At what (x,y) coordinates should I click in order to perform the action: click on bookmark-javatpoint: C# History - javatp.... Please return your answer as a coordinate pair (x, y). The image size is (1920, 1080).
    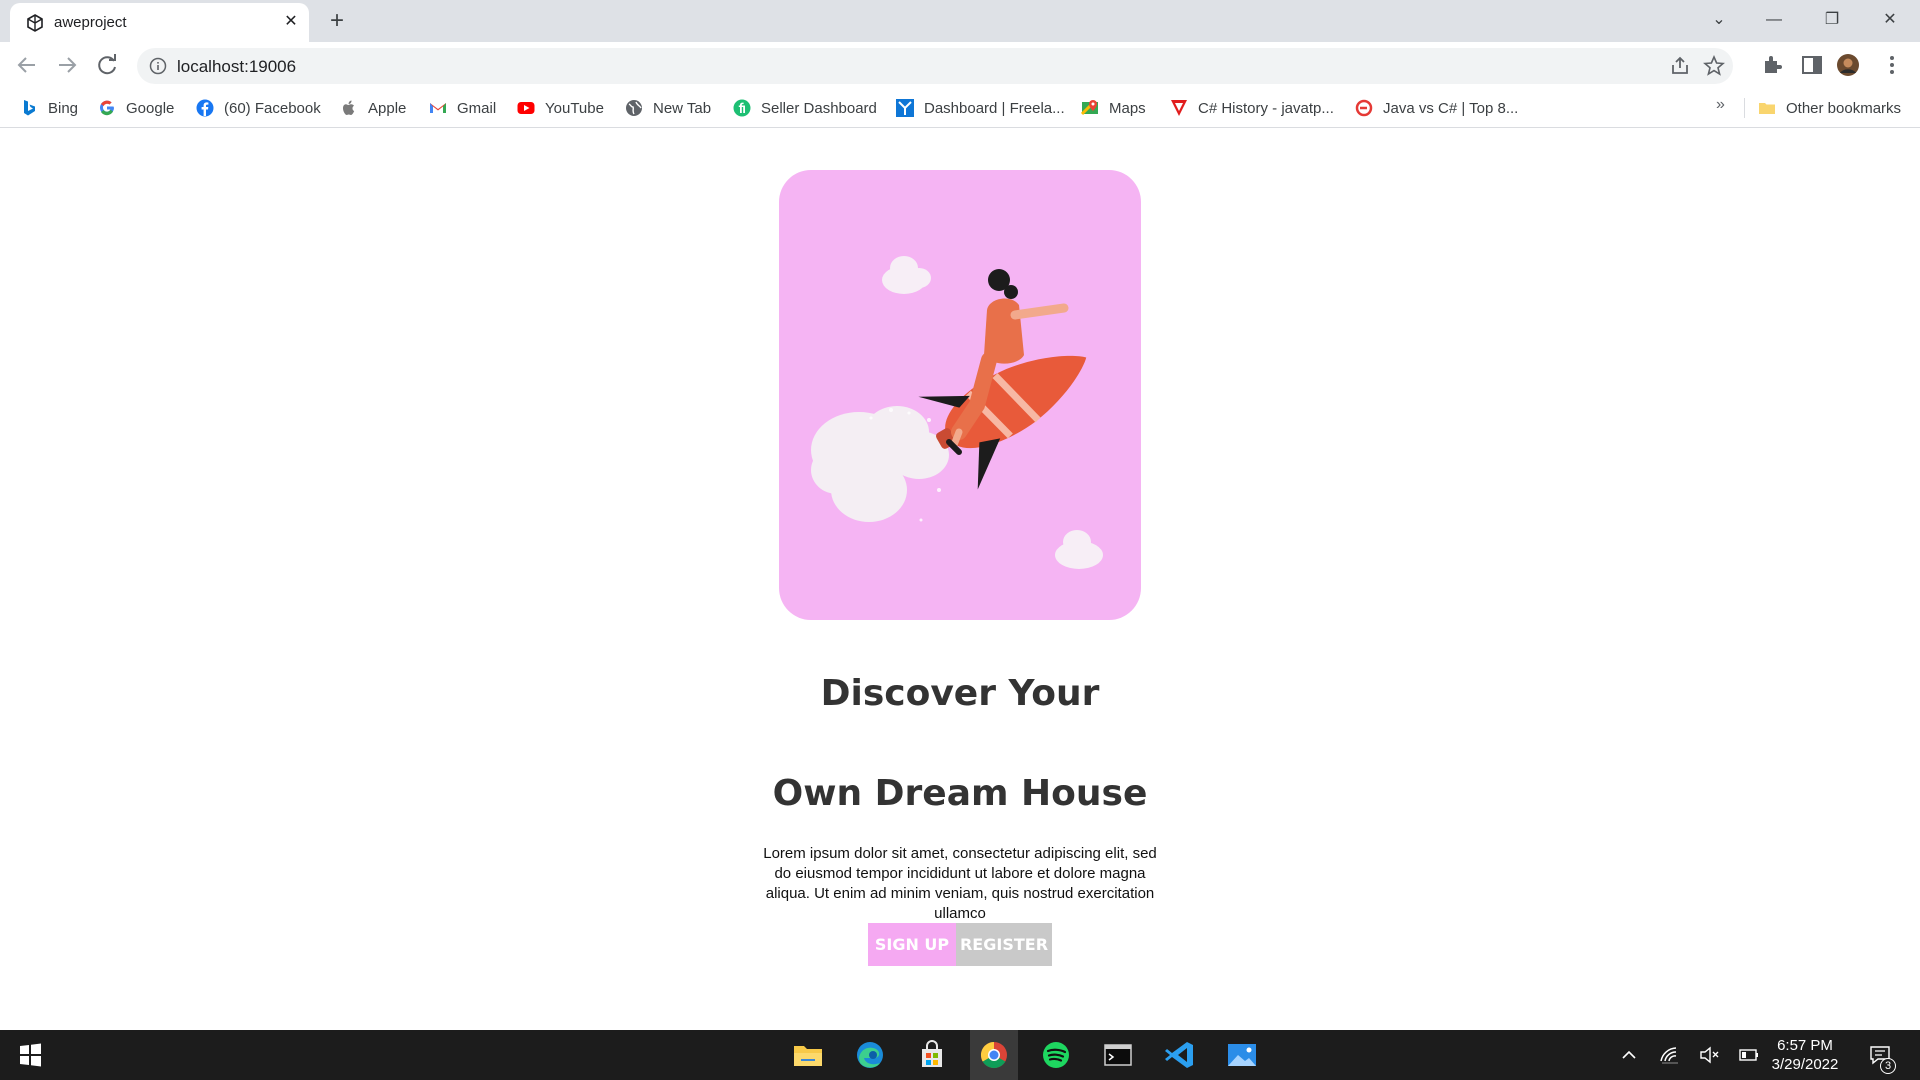
    Looking at the image, I should click on (1252, 108).